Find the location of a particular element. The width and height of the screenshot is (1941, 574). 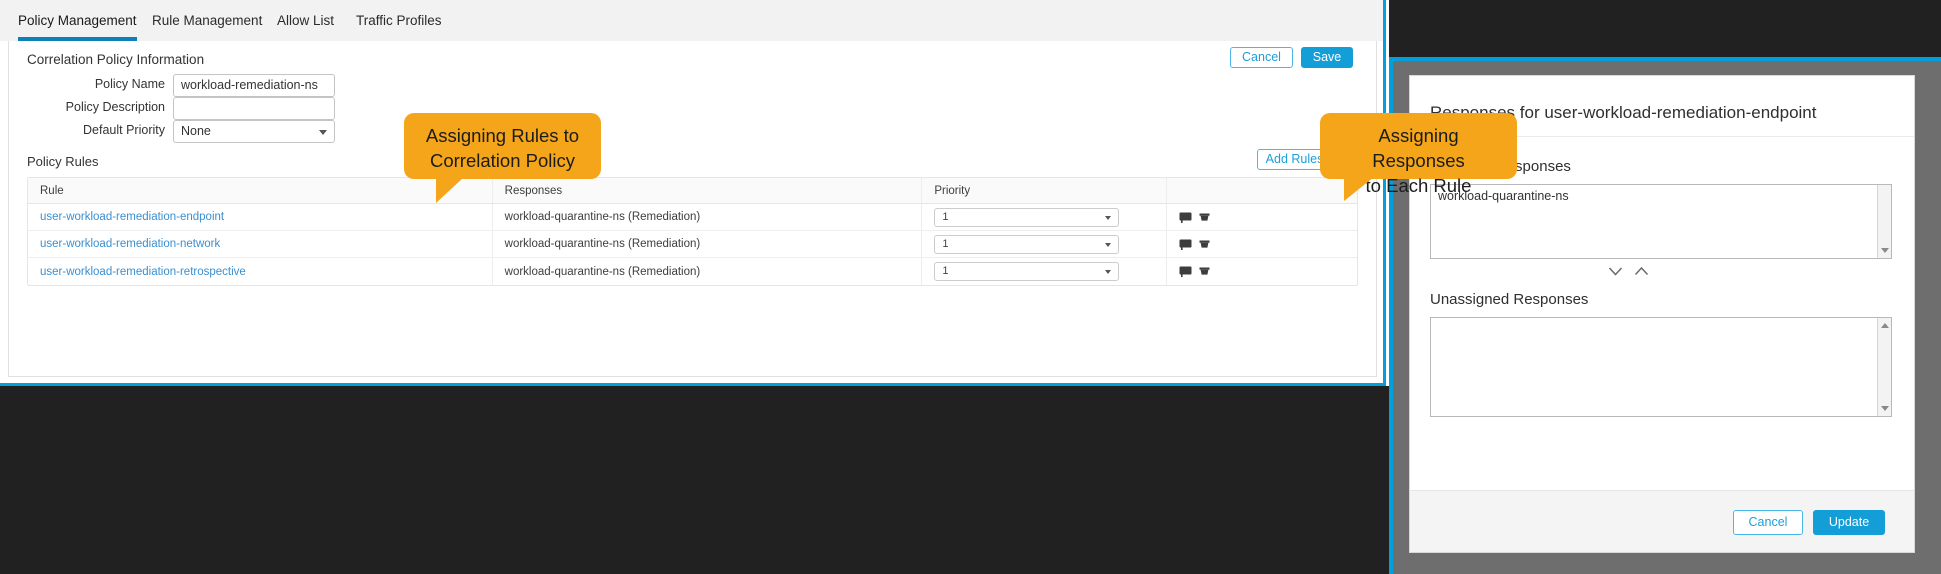

chevron-up-icon is located at coordinates (1641, 271).